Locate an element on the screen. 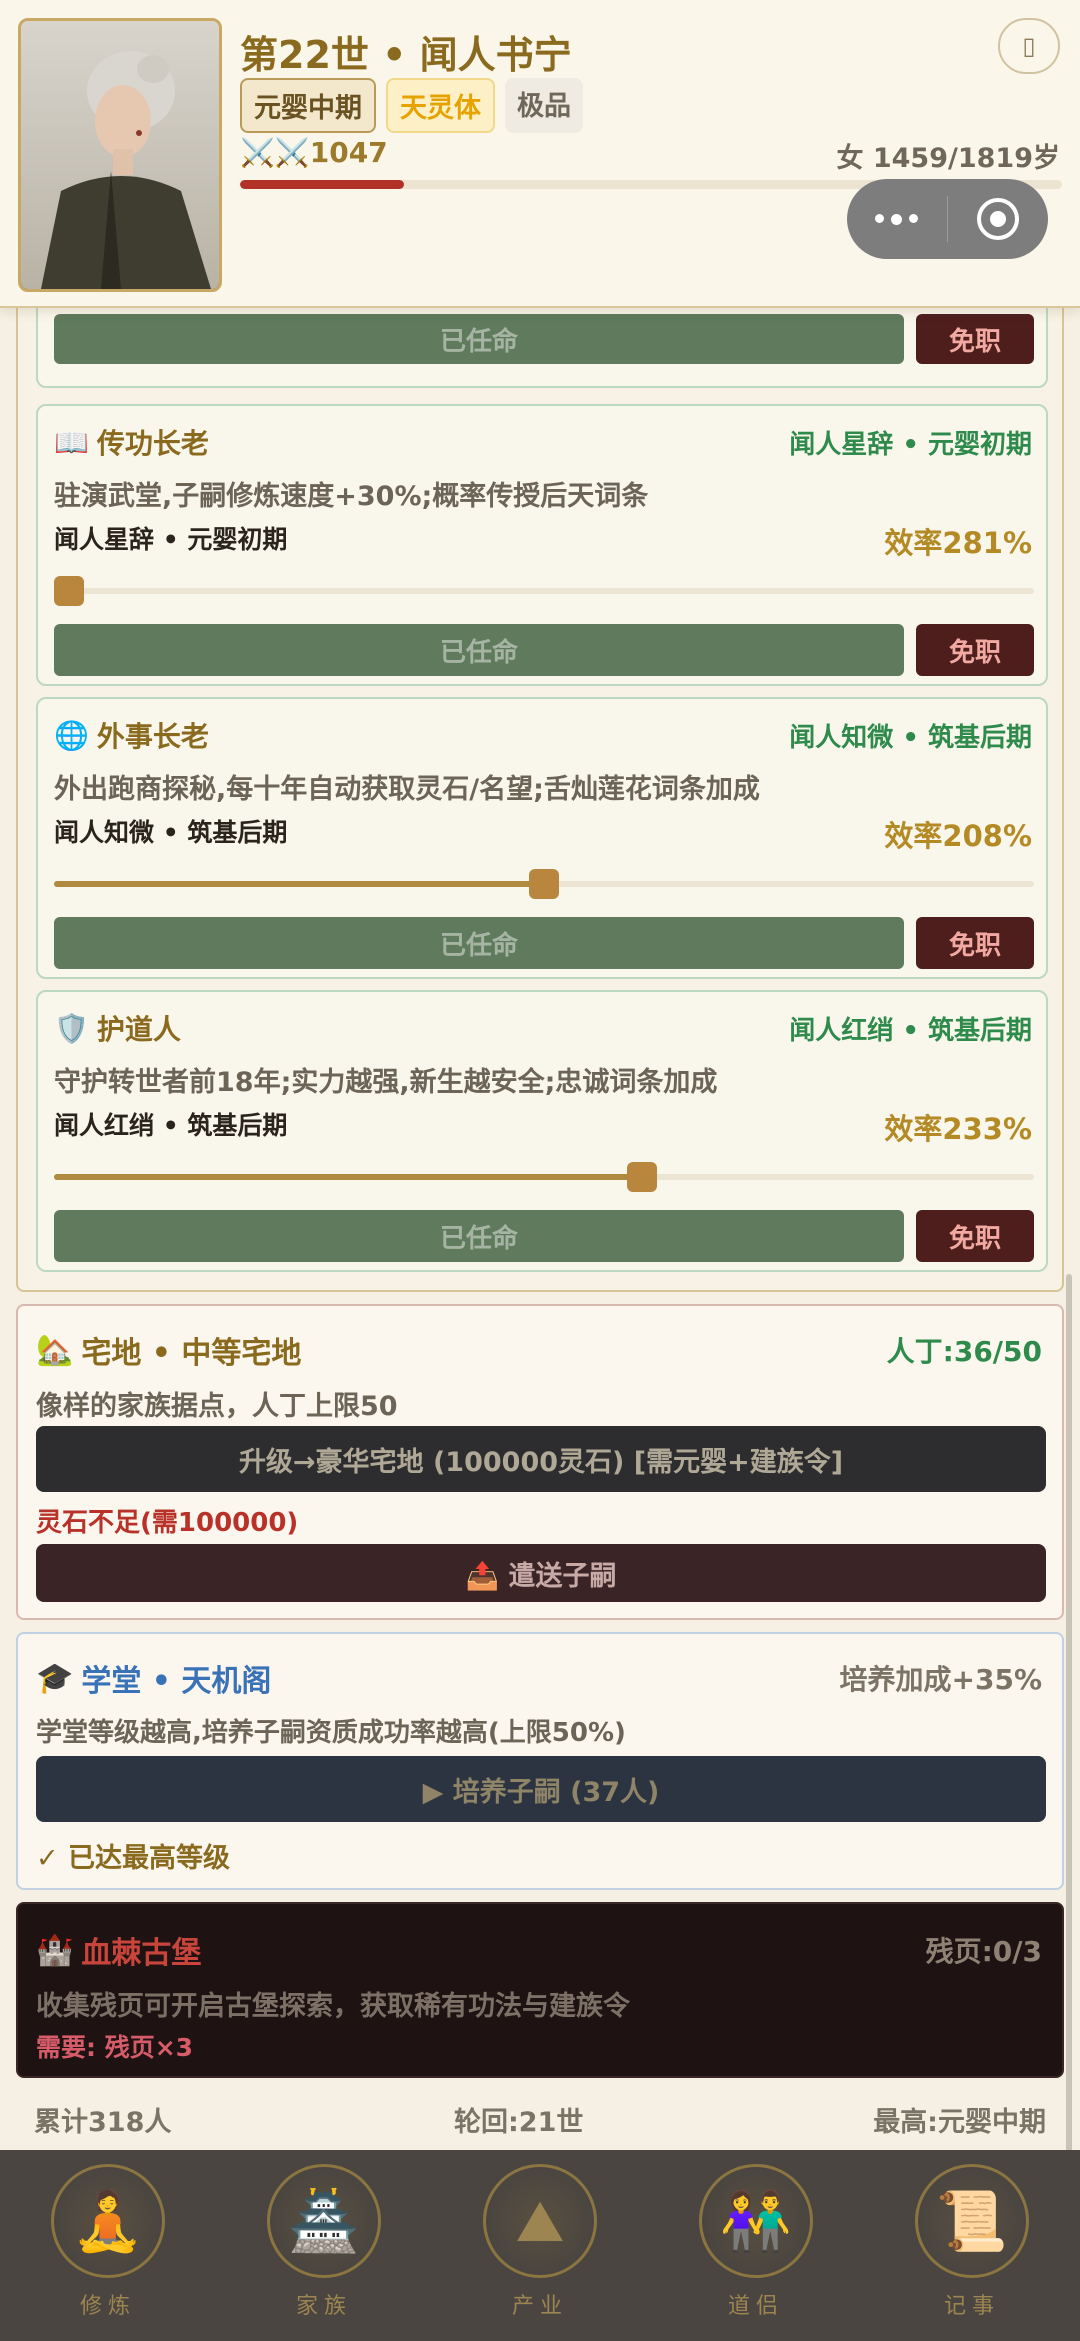 The height and width of the screenshot is (2341, 1080). nav-label: 产业 is located at coordinates (539, 2306).